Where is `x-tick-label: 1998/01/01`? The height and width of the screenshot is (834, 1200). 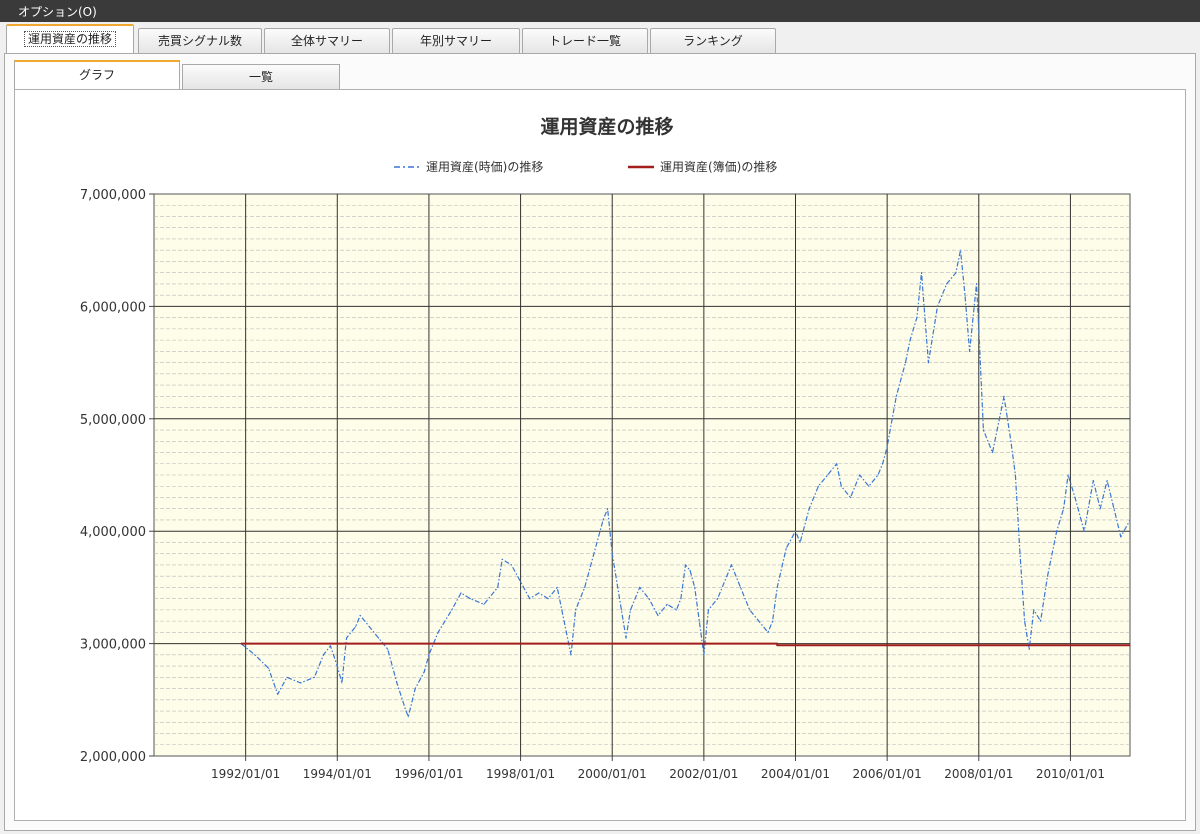
x-tick-label: 1998/01/01 is located at coordinates (520, 774).